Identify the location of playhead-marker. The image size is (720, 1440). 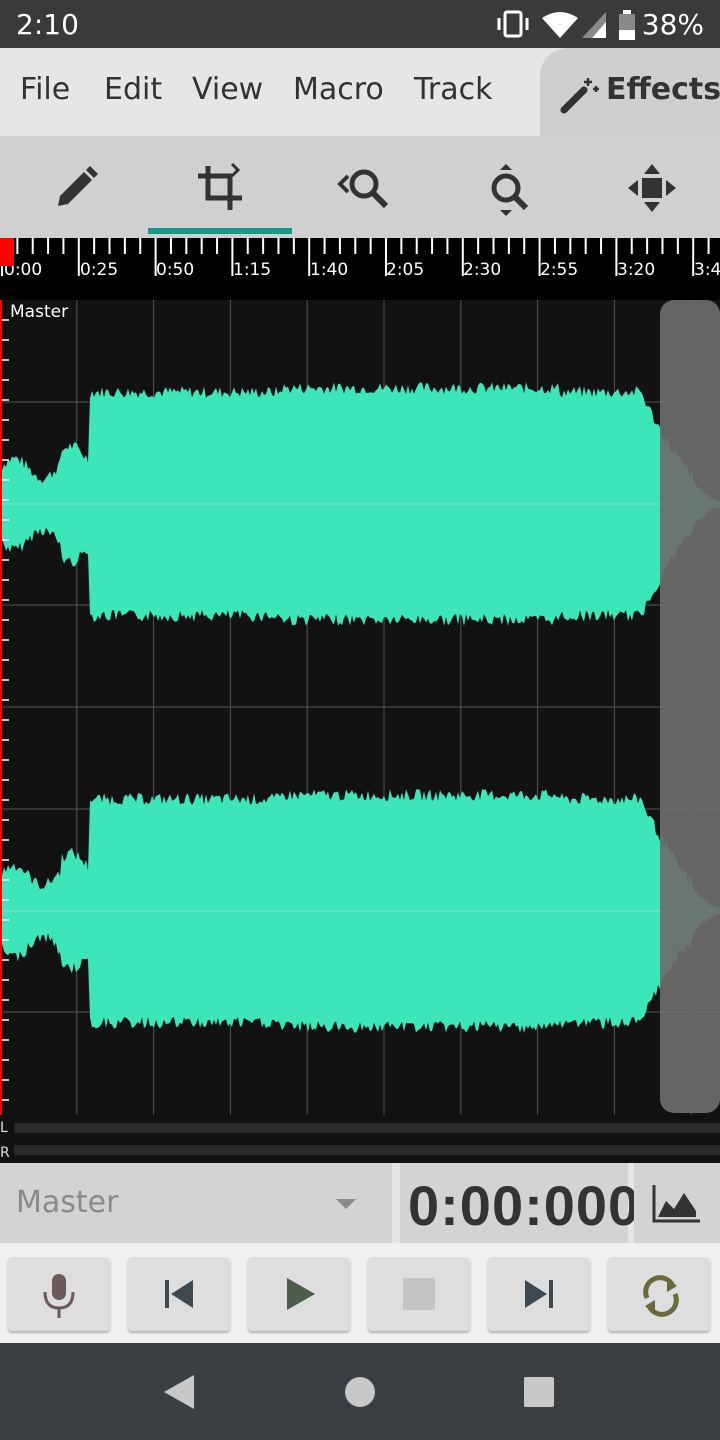
(7, 252).